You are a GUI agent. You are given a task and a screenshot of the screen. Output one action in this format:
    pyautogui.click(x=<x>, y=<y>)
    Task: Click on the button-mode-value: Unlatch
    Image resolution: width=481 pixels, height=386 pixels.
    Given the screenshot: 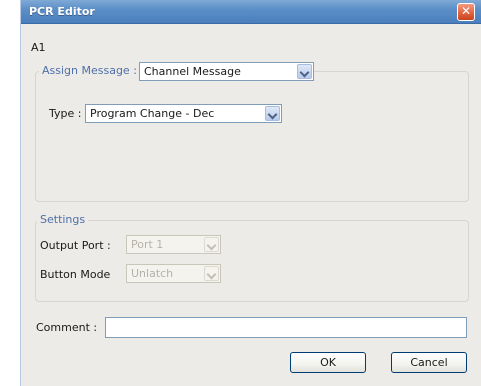 What is the action you would take?
    pyautogui.click(x=152, y=273)
    